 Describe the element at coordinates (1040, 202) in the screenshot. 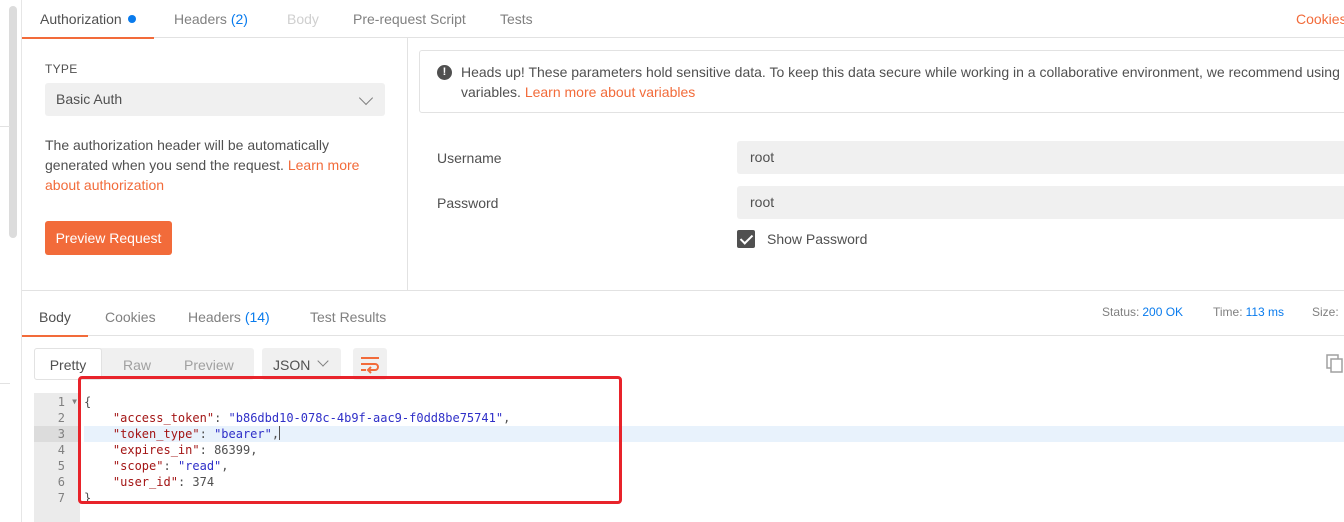

I see `password-input: root` at that location.